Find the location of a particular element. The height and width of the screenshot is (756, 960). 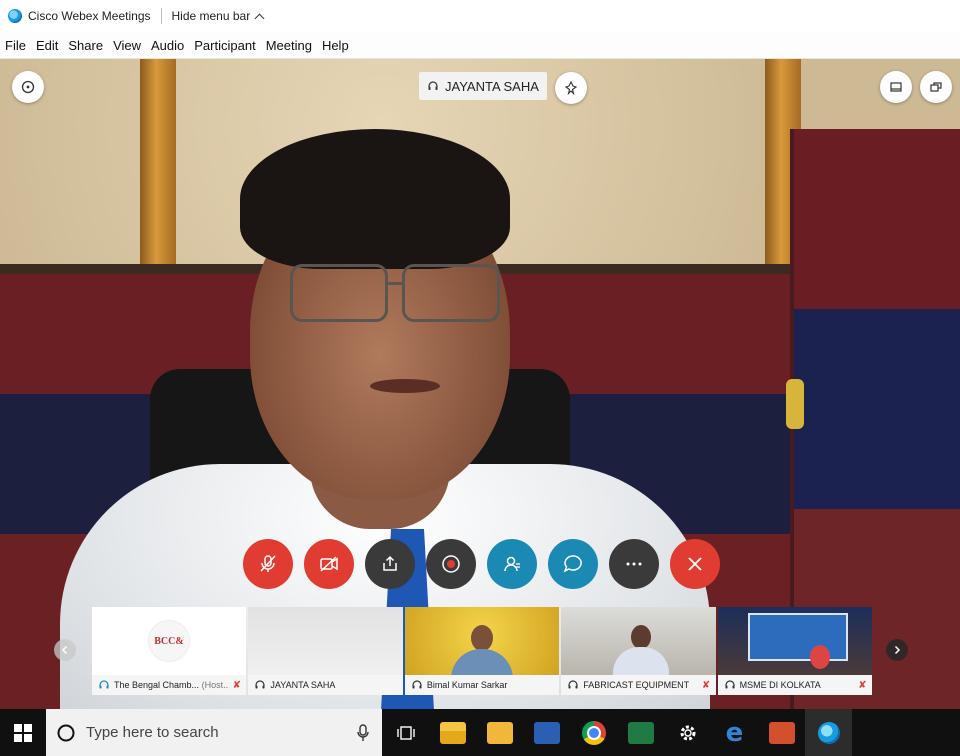

chevron-right-icon is located at coordinates (897, 650).